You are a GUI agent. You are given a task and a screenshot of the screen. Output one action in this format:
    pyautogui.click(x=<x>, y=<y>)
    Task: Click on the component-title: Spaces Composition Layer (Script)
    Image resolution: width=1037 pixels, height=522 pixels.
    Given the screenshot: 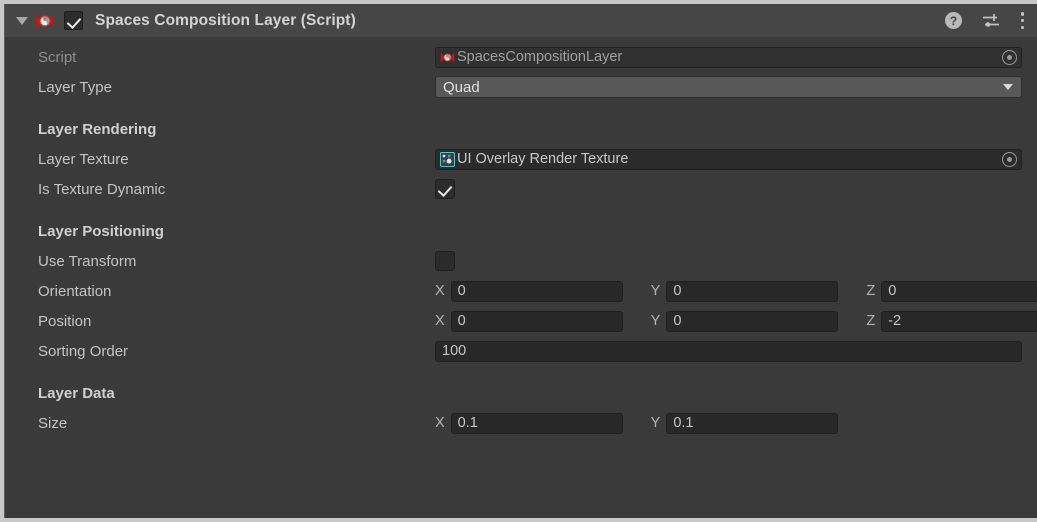 What is the action you would take?
    pyautogui.click(x=225, y=20)
    